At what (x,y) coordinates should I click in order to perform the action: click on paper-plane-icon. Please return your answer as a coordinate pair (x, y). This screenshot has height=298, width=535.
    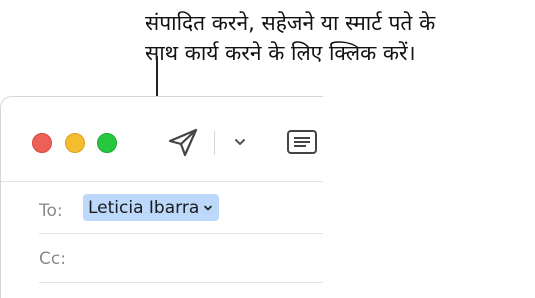
    Looking at the image, I should click on (183, 142).